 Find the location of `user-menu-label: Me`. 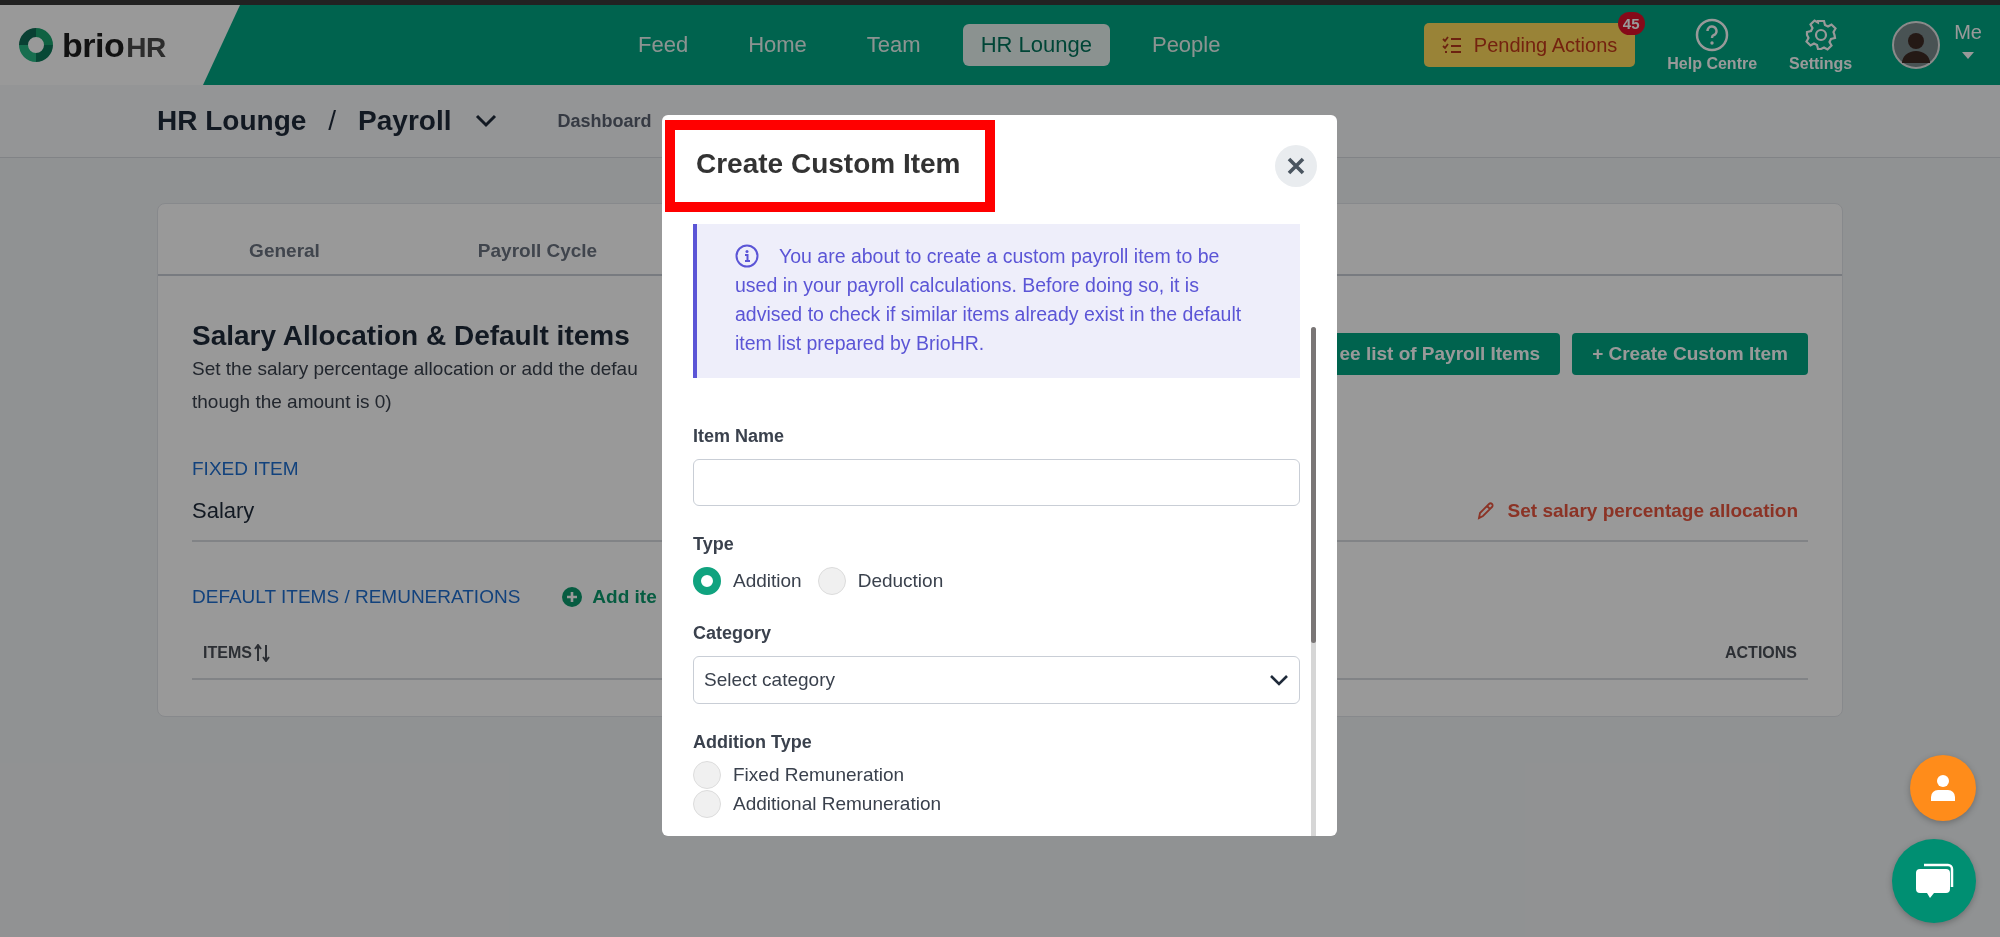

user-menu-label: Me is located at coordinates (1968, 32).